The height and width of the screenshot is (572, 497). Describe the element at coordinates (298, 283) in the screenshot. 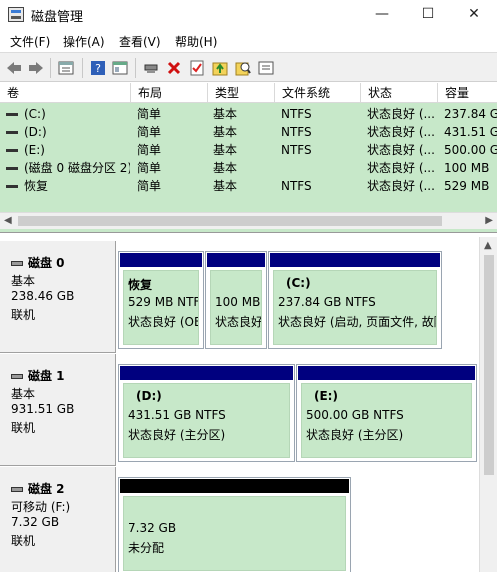

I see `partition-label: (C:)` at that location.